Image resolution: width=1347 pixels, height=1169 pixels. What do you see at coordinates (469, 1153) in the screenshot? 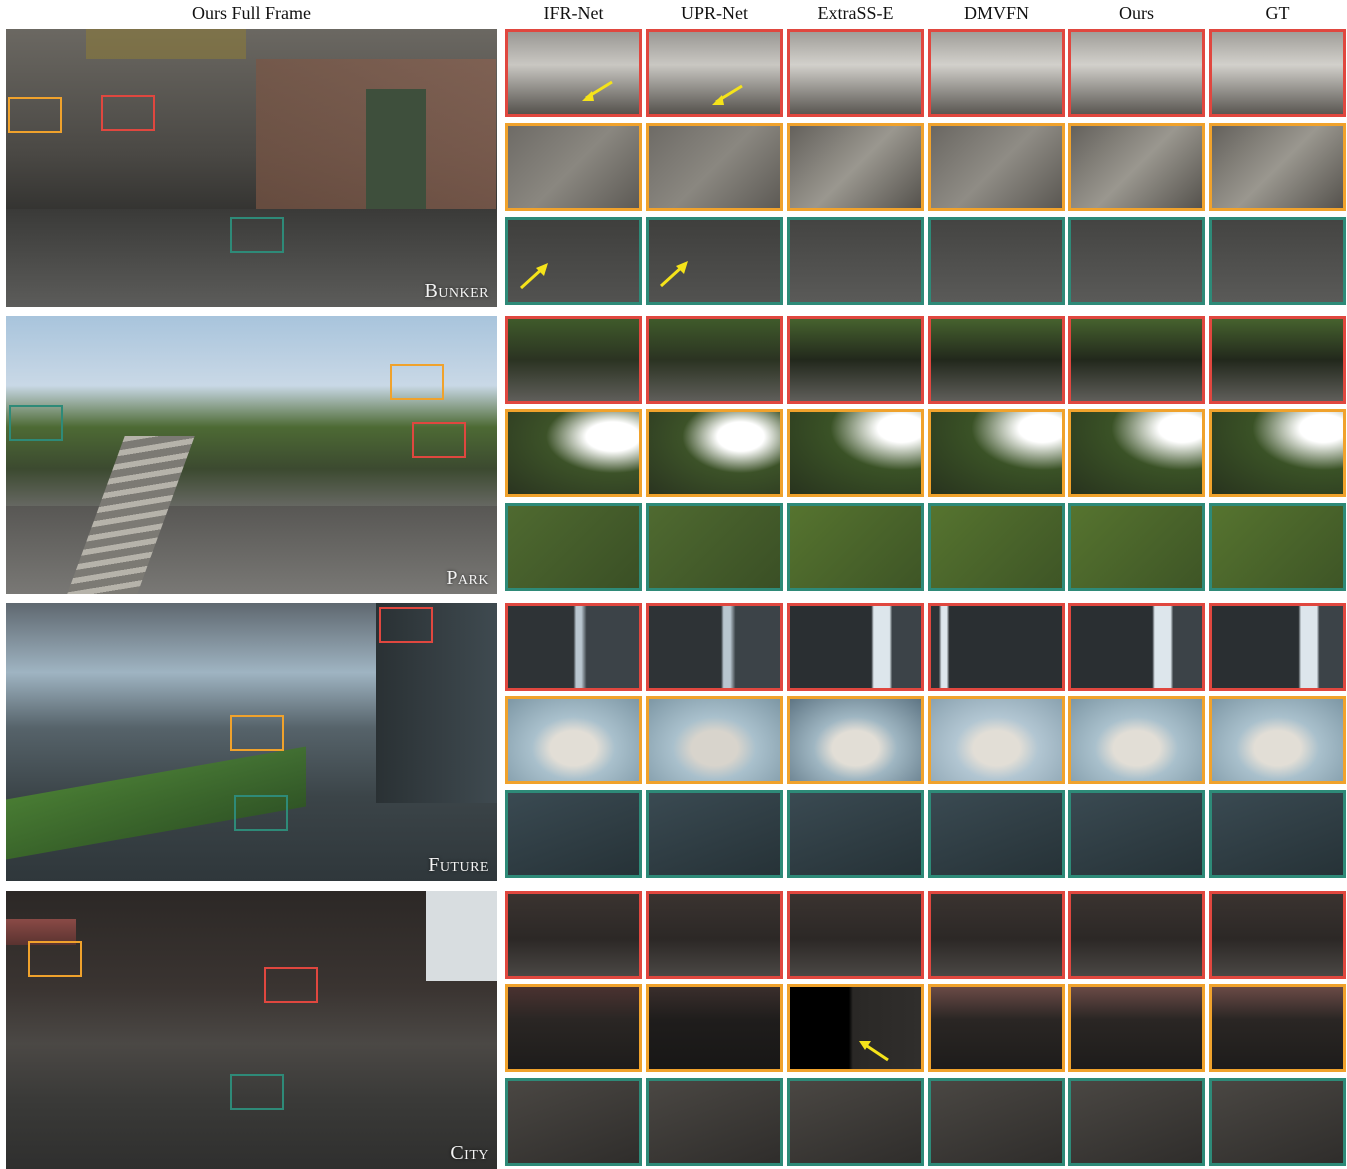
I see `scene-label-city: City` at bounding box center [469, 1153].